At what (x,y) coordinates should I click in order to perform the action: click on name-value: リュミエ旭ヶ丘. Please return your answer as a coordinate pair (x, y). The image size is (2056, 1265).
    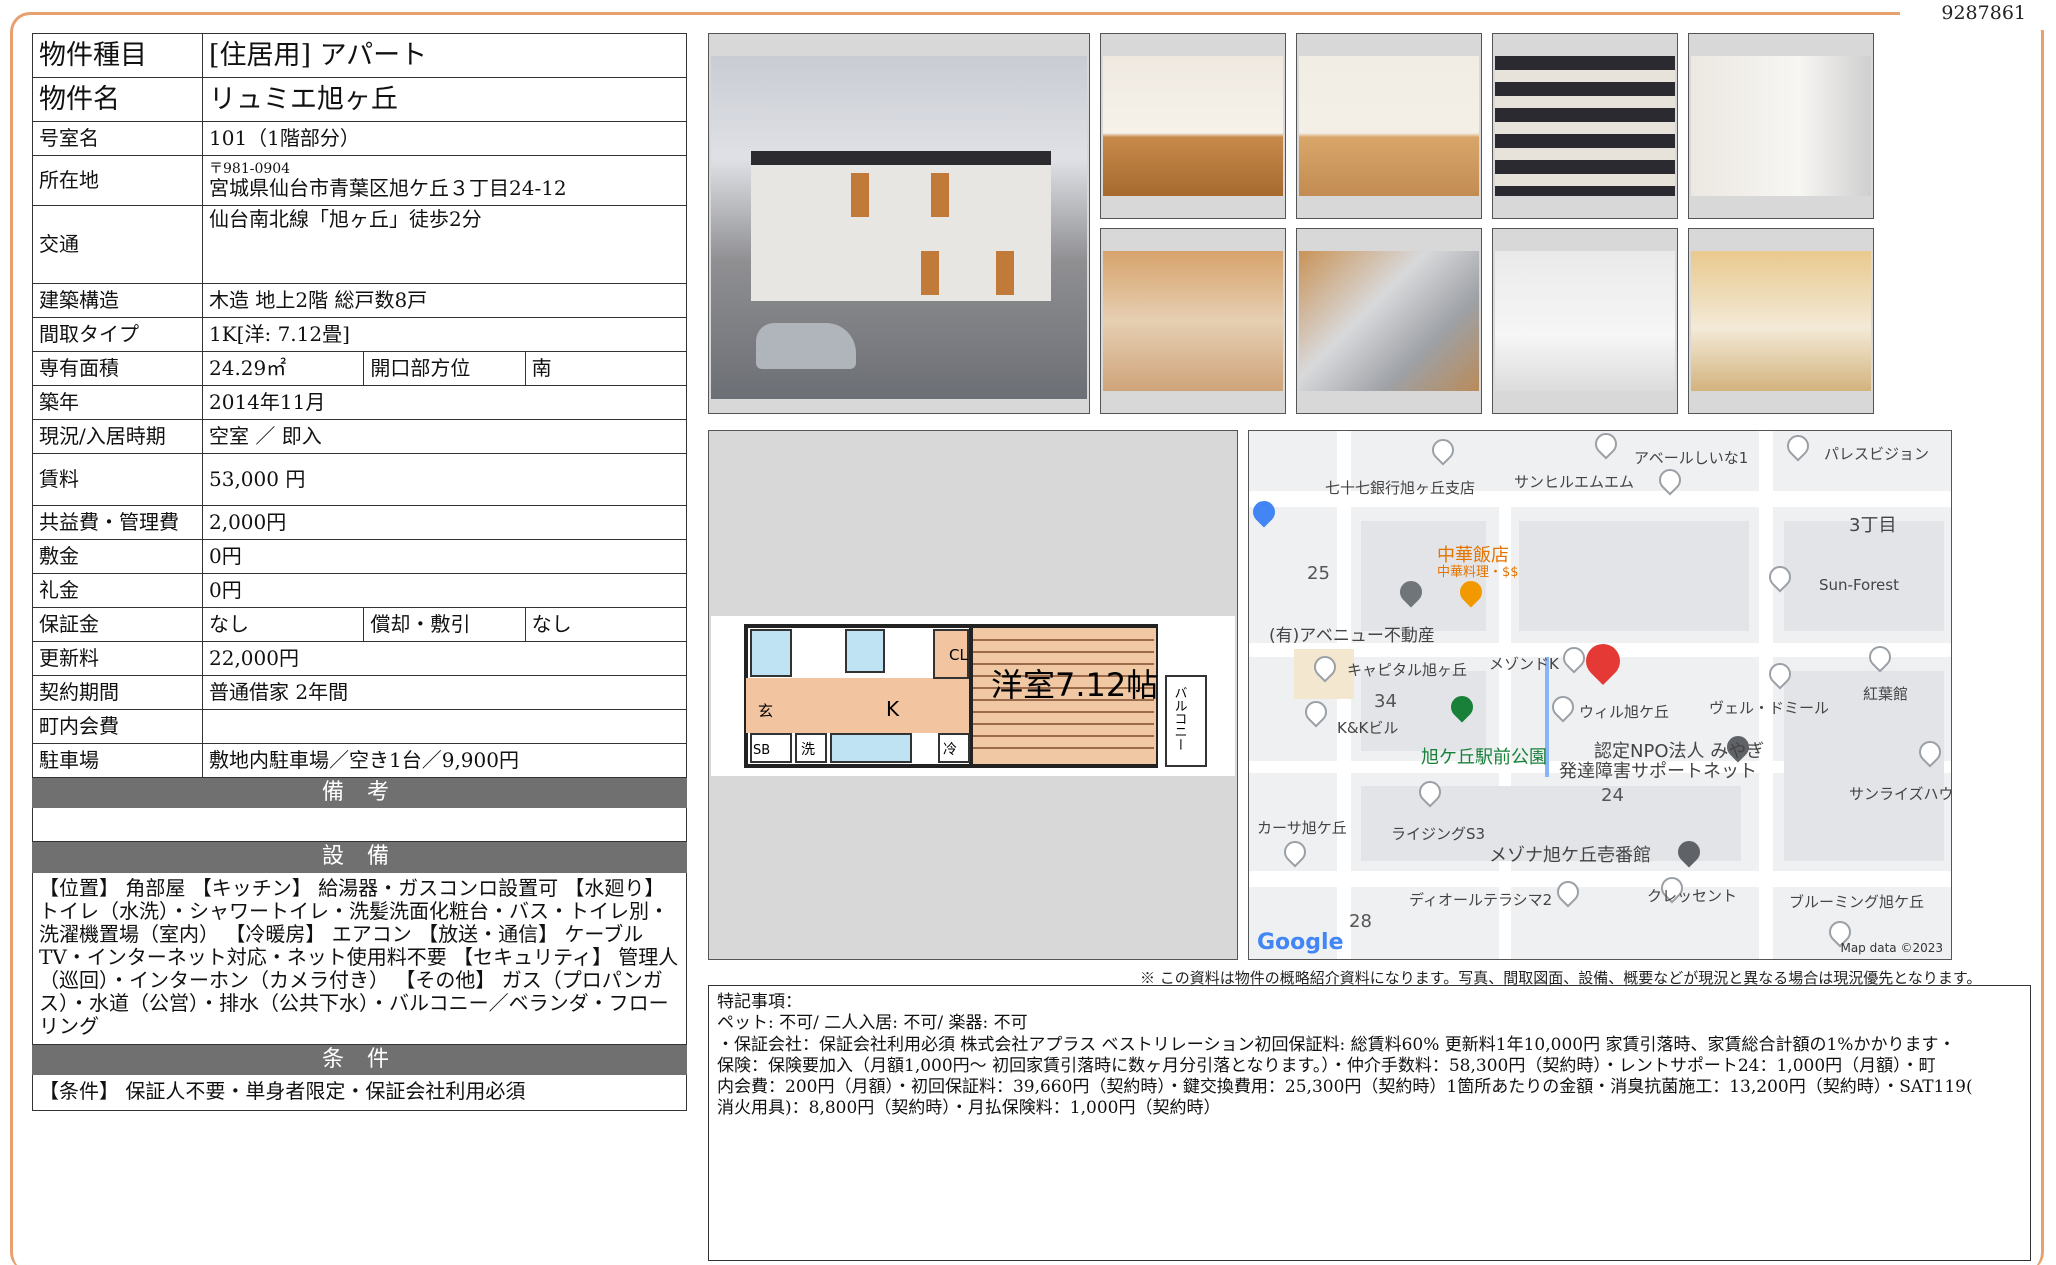
    Looking at the image, I should click on (444, 99).